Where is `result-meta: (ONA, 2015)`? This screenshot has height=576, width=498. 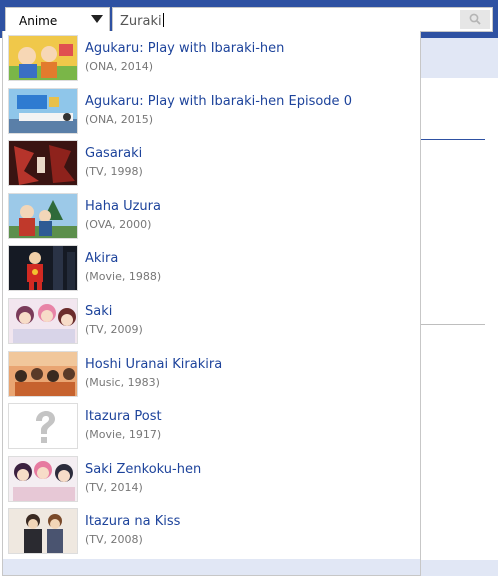 result-meta: (ONA, 2015) is located at coordinates (119, 119).